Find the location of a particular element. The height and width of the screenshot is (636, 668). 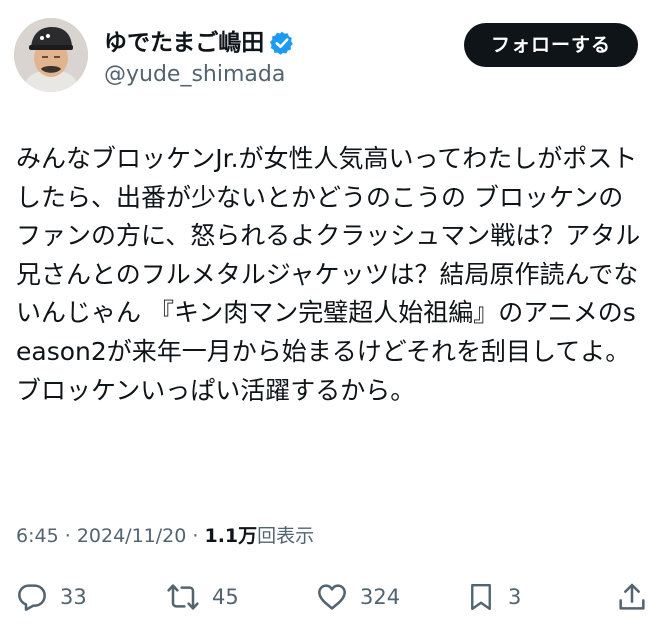

tweet-time: 6:45 is located at coordinates (37, 536).